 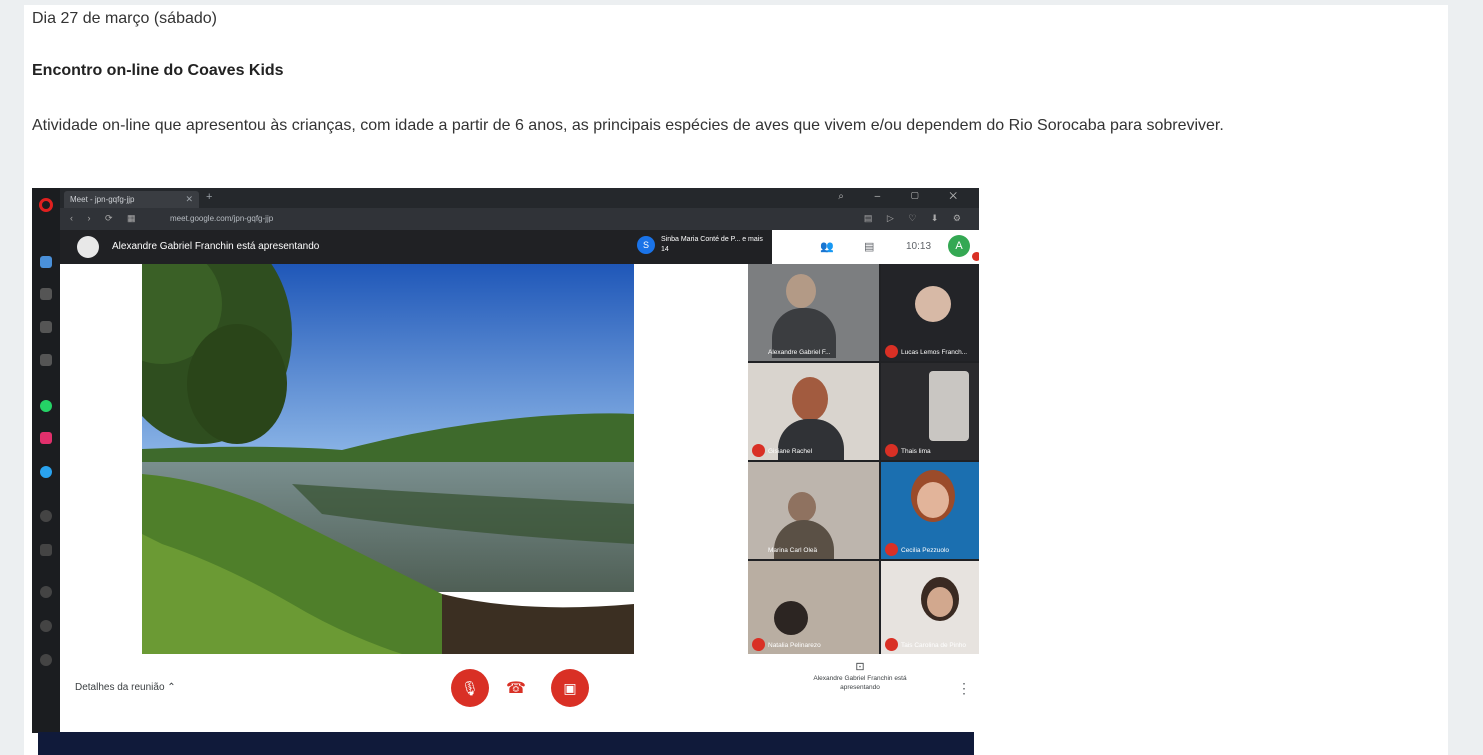 What do you see at coordinates (46, 472) in the screenshot?
I see `telegram-icon` at bounding box center [46, 472].